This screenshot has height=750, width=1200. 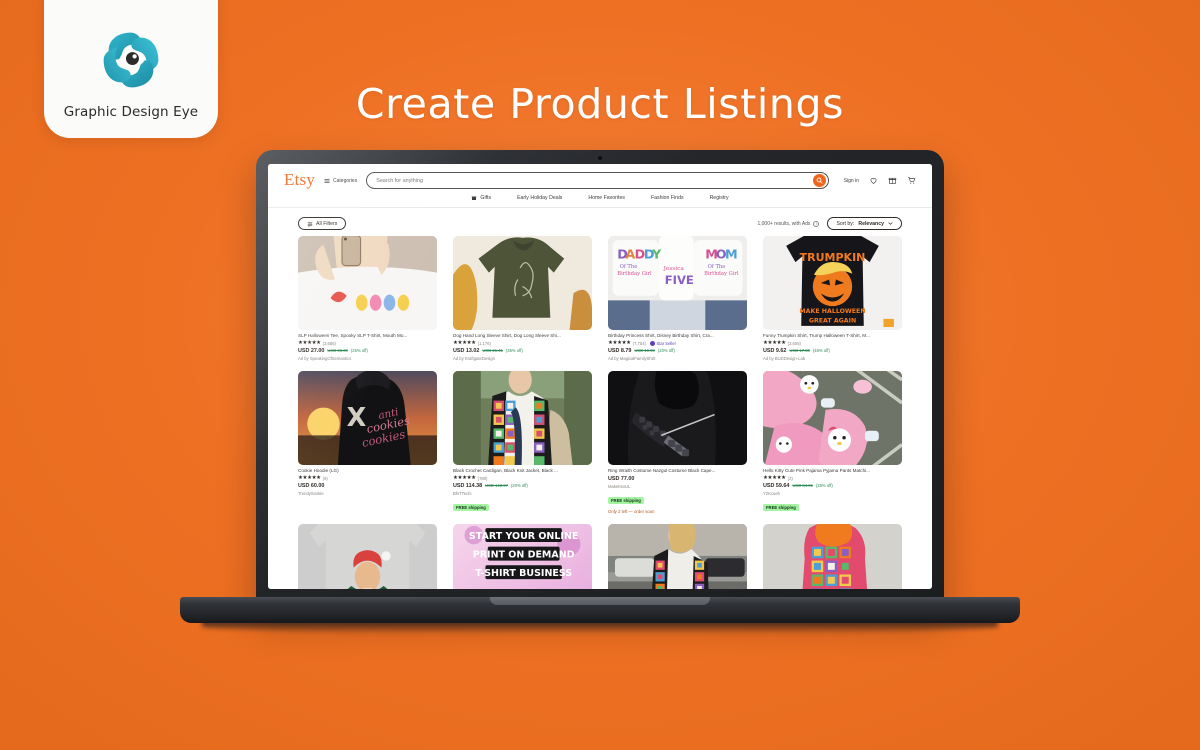 I want to click on review-count: (1,176), so click(x=484, y=343).